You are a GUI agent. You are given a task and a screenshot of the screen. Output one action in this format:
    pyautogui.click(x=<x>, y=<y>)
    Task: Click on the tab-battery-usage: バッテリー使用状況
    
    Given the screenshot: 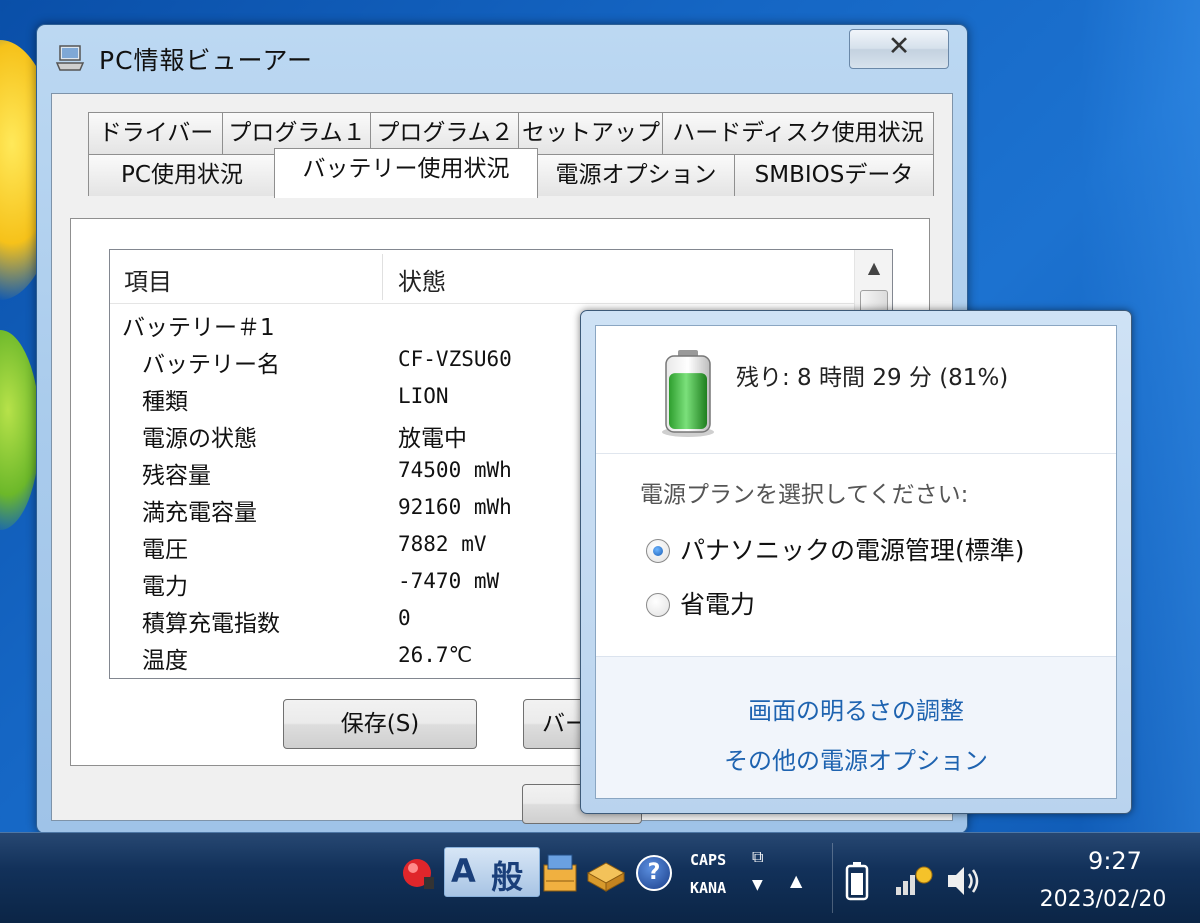 What is the action you would take?
    pyautogui.click(x=406, y=173)
    